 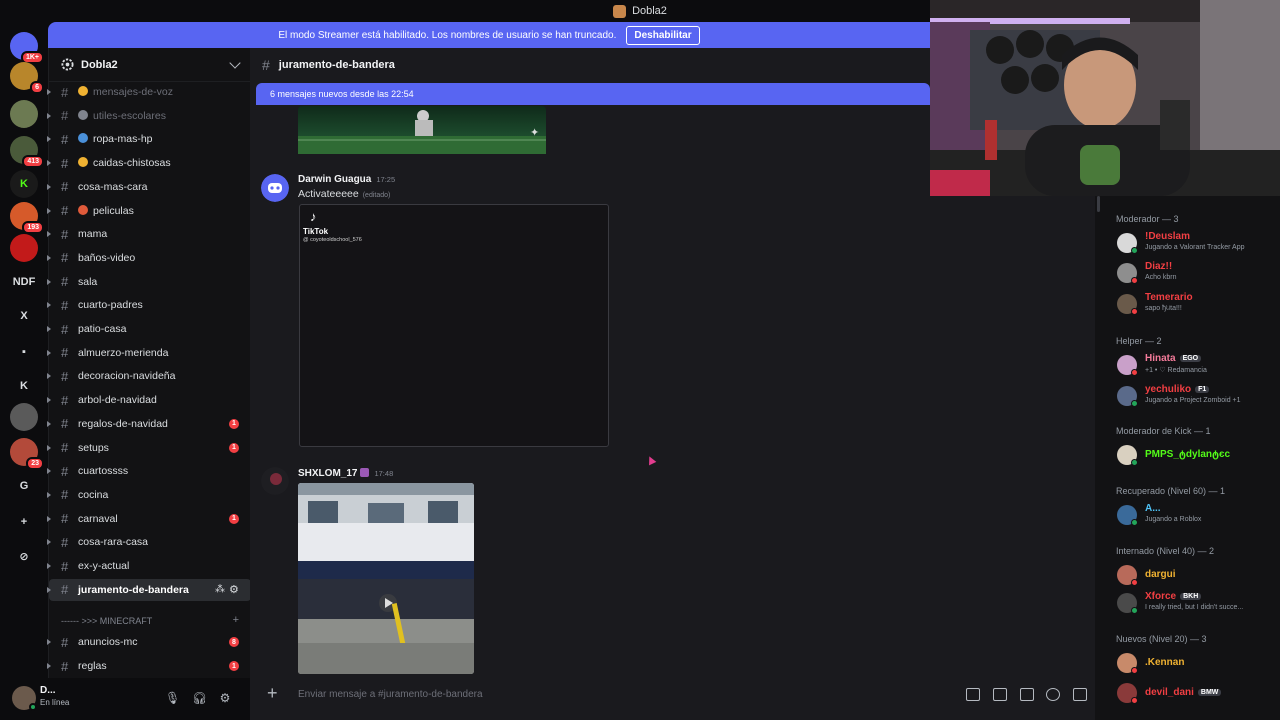 I want to click on server-icon-5: 193, so click(x=27, y=218).